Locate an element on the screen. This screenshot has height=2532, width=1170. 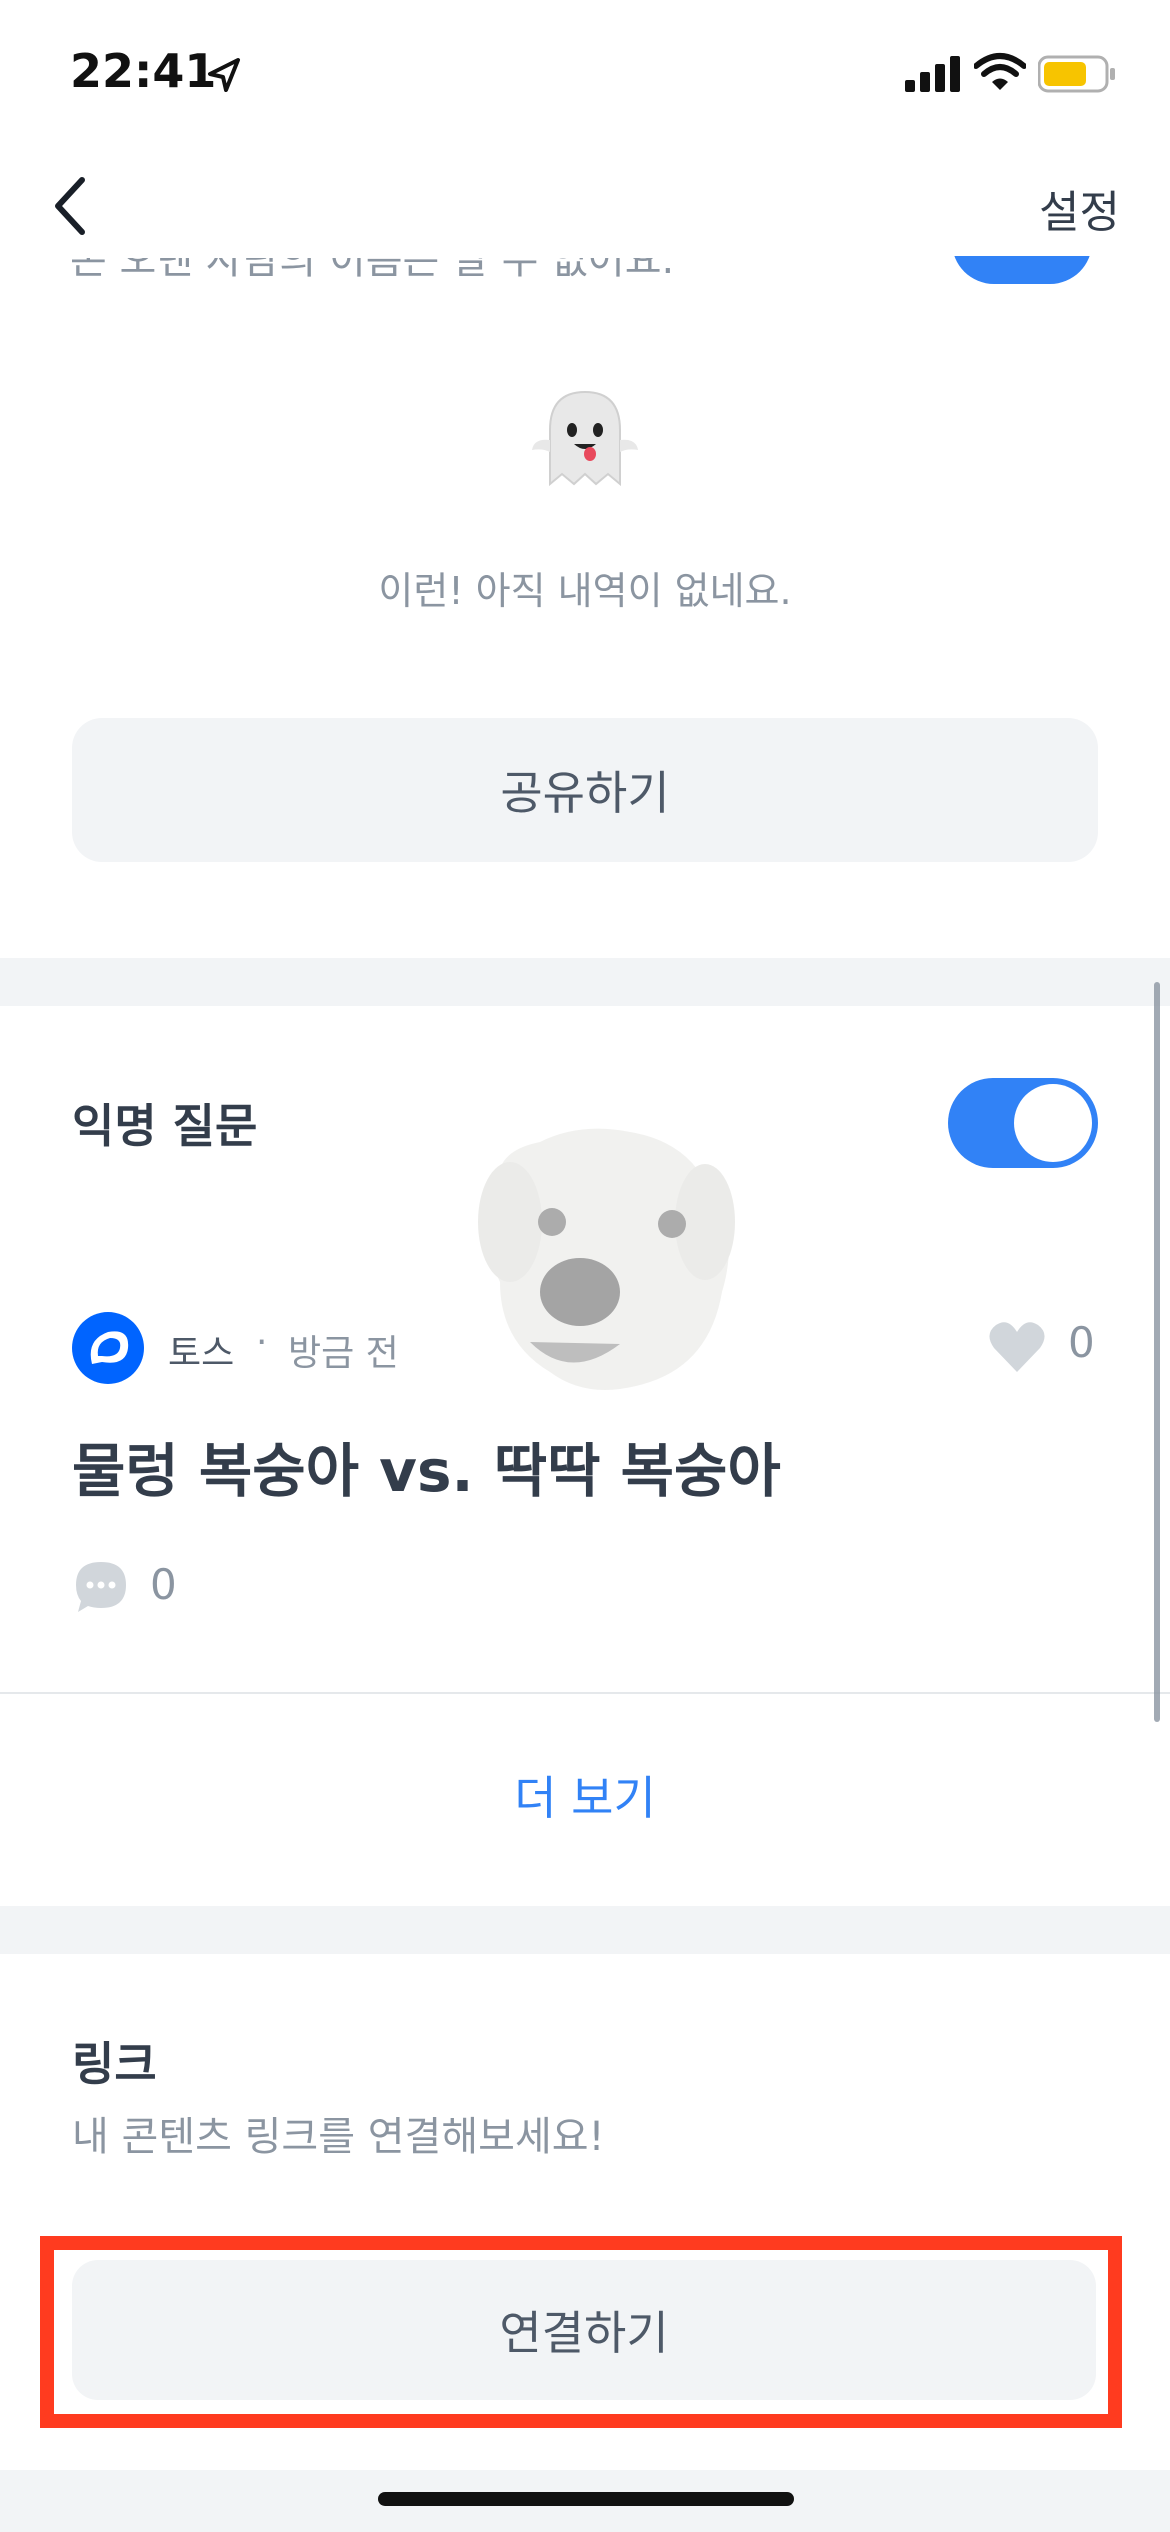
settings-button: 설정 is located at coordinates (1079, 208).